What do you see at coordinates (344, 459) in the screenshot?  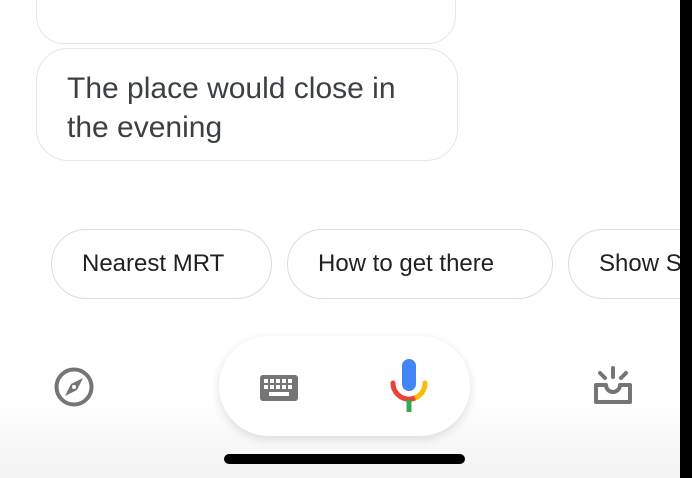 I see `home-indicator` at bounding box center [344, 459].